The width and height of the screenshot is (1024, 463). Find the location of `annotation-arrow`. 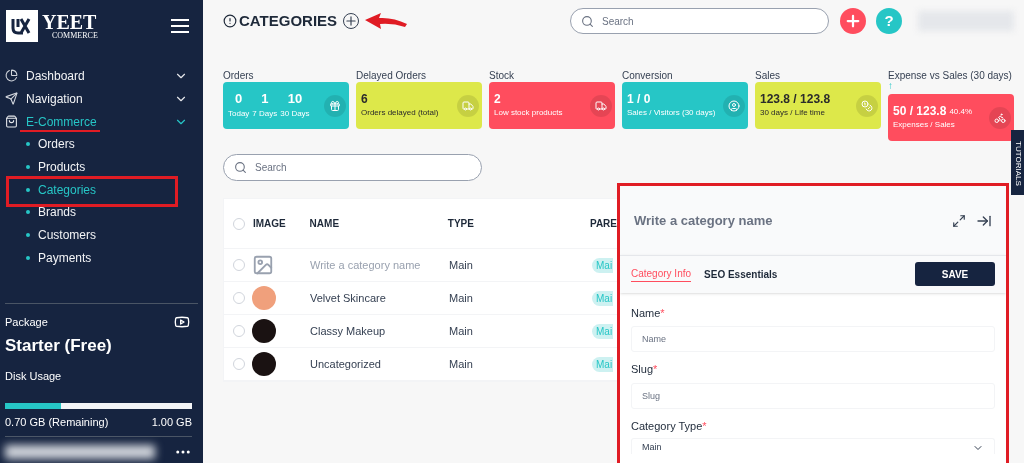

annotation-arrow is located at coordinates (386, 21).